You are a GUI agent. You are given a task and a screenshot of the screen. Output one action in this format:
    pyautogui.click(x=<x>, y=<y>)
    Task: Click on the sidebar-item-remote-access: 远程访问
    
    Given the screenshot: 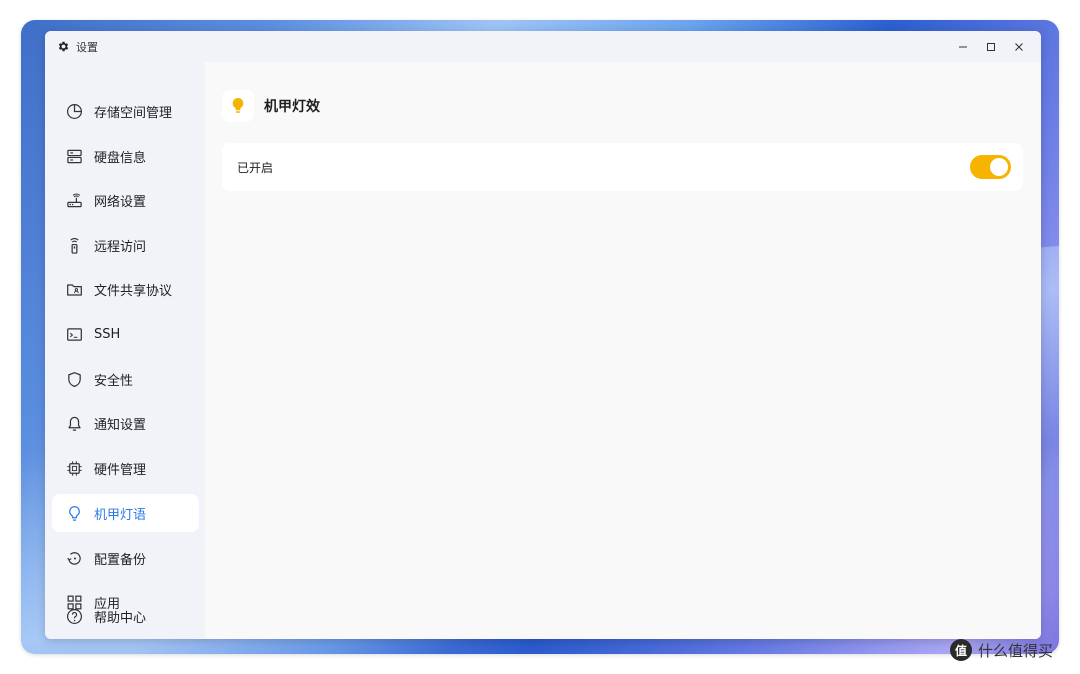 What is the action you would take?
    pyautogui.click(x=125, y=245)
    